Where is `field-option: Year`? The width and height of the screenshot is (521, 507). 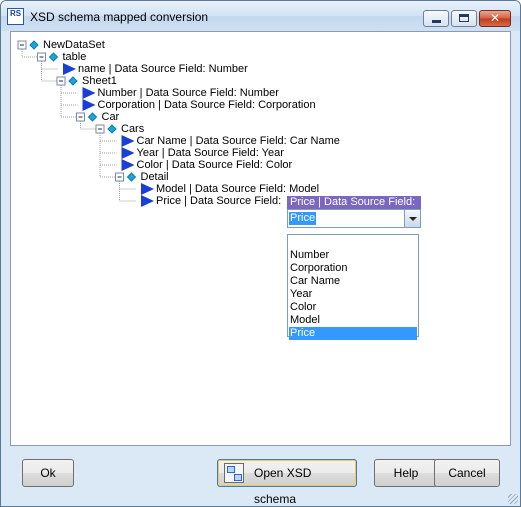 field-option: Year is located at coordinates (353, 294).